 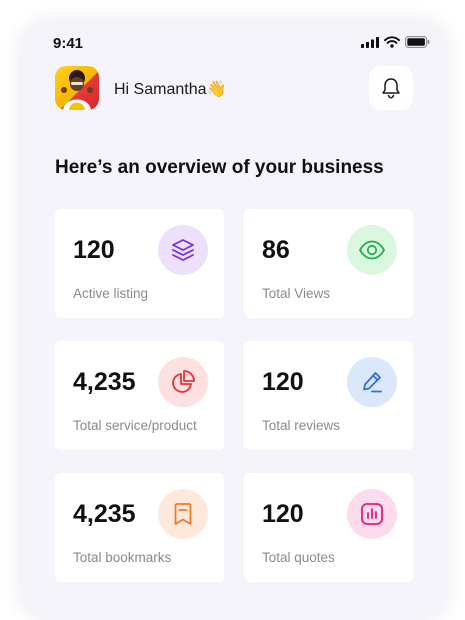 I want to click on notification-button, so click(x=391, y=88).